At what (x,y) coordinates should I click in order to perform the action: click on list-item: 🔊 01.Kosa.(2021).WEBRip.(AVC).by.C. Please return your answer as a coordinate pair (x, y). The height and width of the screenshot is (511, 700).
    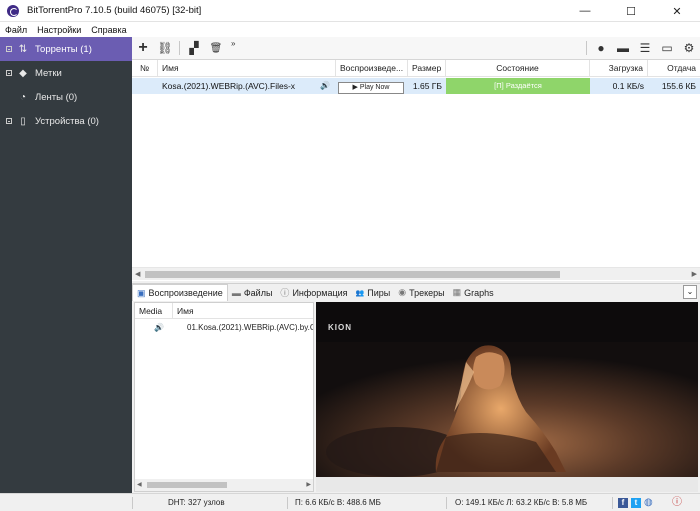
    Looking at the image, I should click on (224, 327).